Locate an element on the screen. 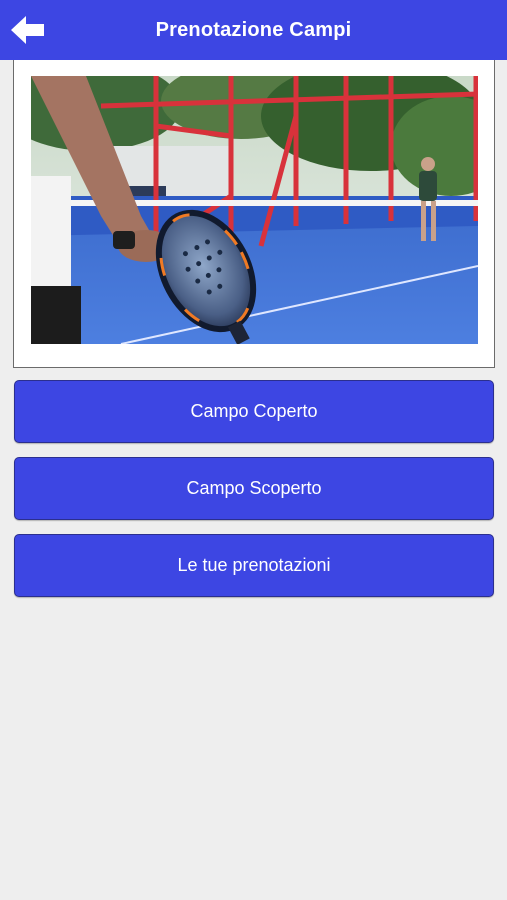 Image resolution: width=507 pixels, height=900 pixels. app-header: Prenotazione Campi is located at coordinates (253, 30).